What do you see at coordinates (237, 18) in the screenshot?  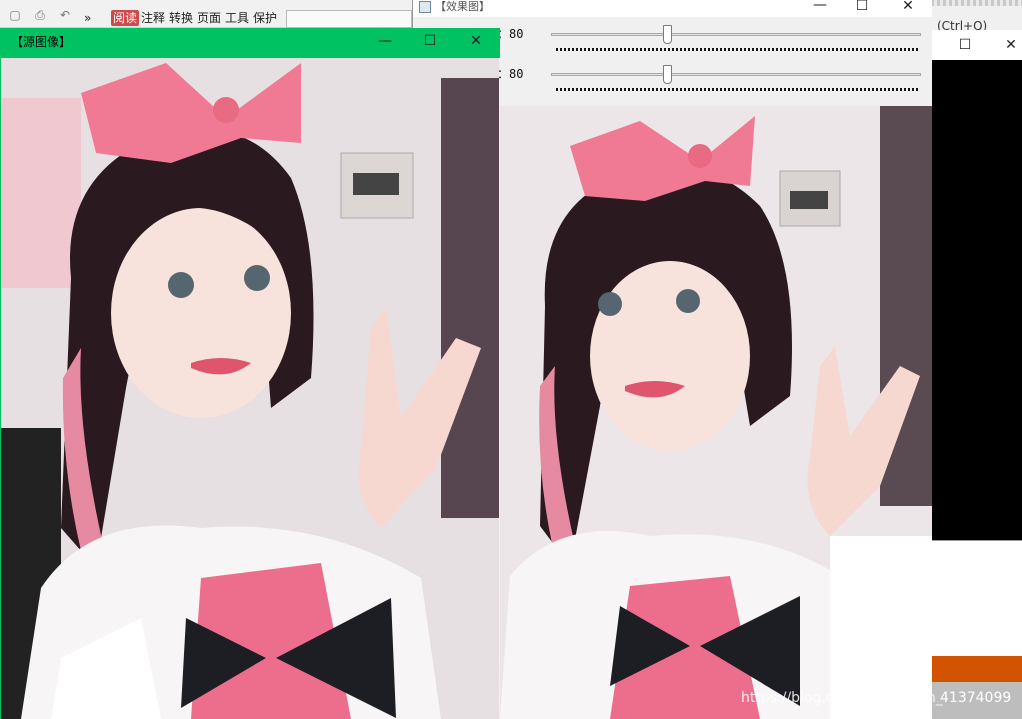 I see `menu-tools: 工具` at bounding box center [237, 18].